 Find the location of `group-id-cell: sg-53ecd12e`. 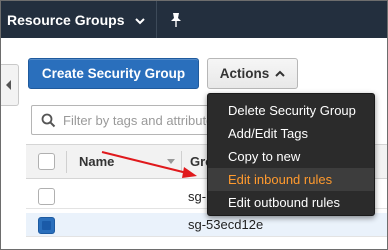

group-id-cell: sg-53ecd12e is located at coordinates (226, 224).